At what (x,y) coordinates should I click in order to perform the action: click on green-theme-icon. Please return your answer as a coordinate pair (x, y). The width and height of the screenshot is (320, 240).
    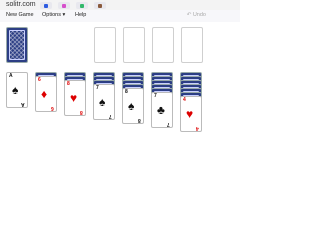
    Looking at the image, I should click on (82, 5).